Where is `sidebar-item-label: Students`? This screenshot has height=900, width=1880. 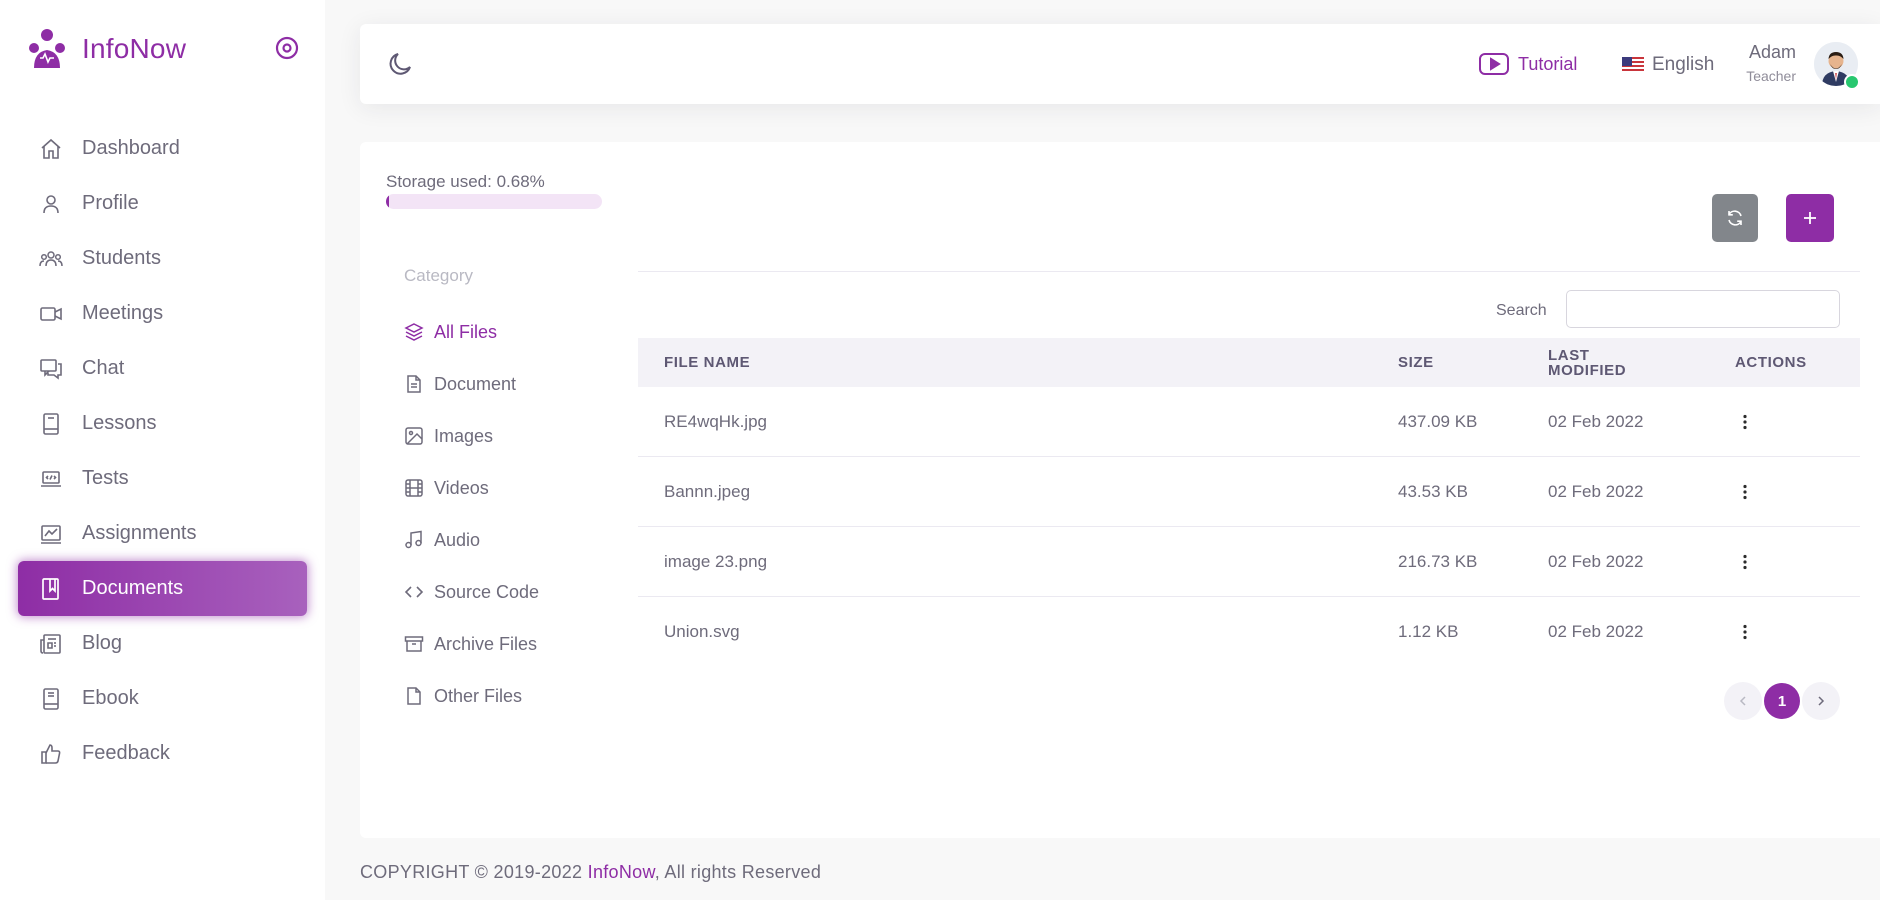
sidebar-item-label: Students is located at coordinates (121, 258).